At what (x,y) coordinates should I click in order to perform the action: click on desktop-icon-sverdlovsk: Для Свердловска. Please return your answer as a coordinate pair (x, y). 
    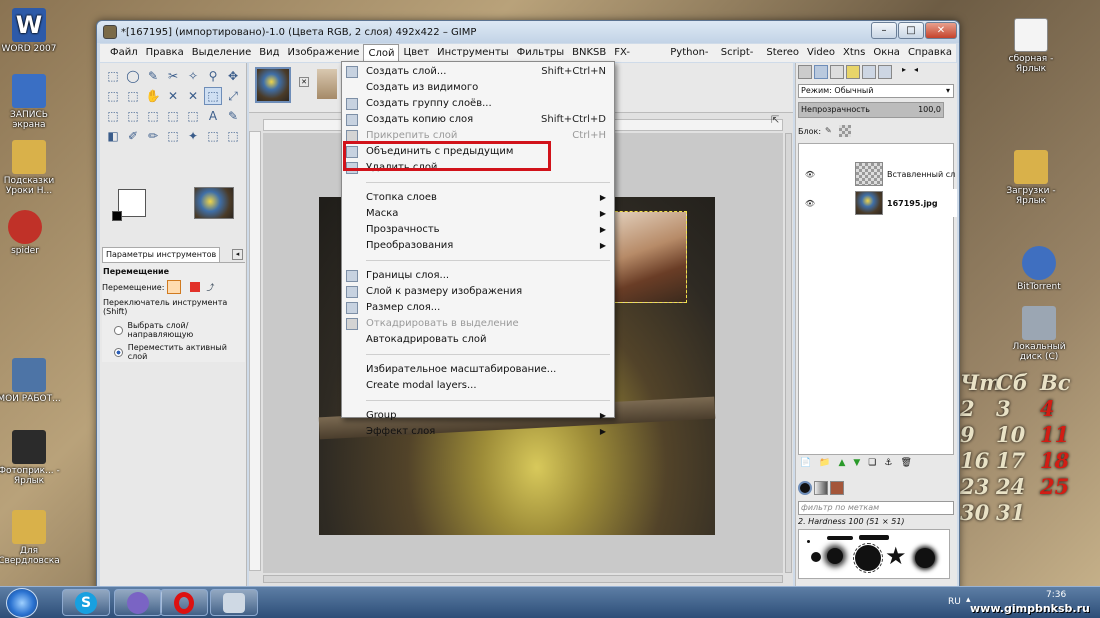
    Looking at the image, I should click on (32, 538).